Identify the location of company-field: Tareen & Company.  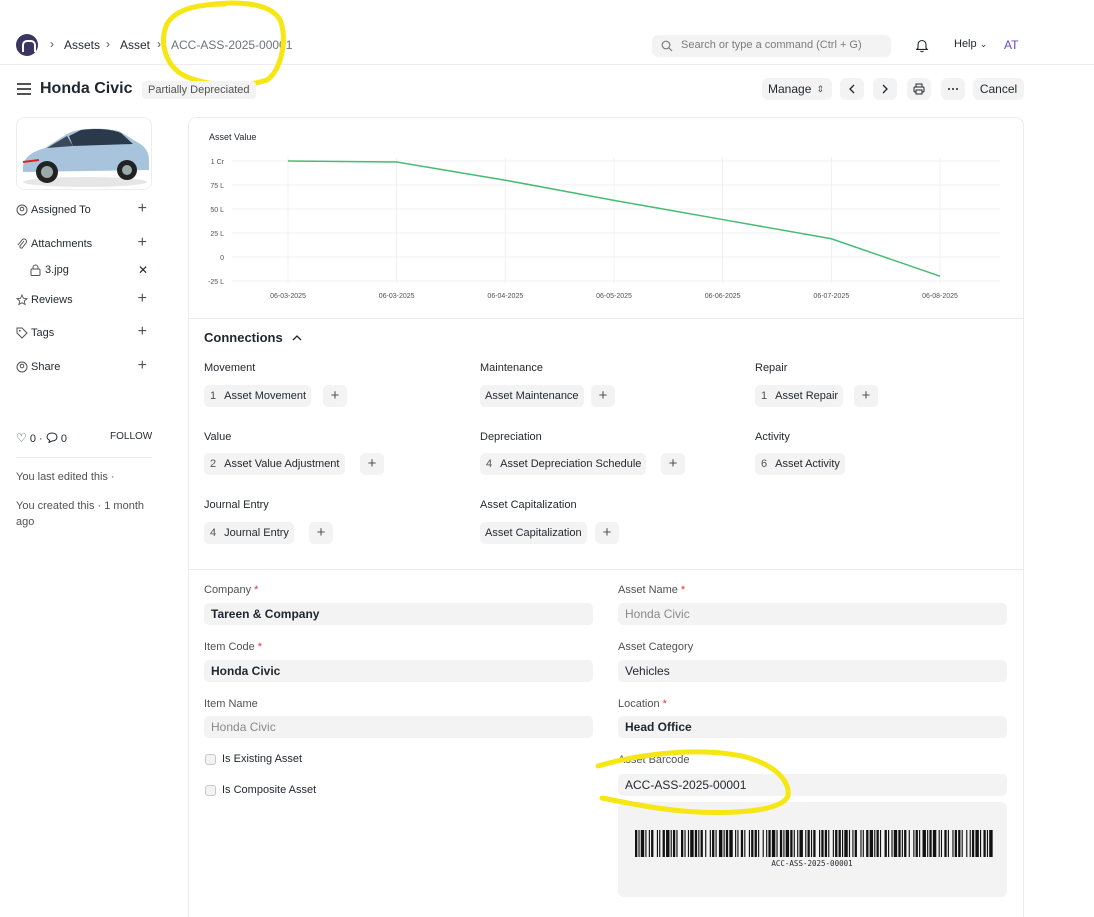
(398, 614).